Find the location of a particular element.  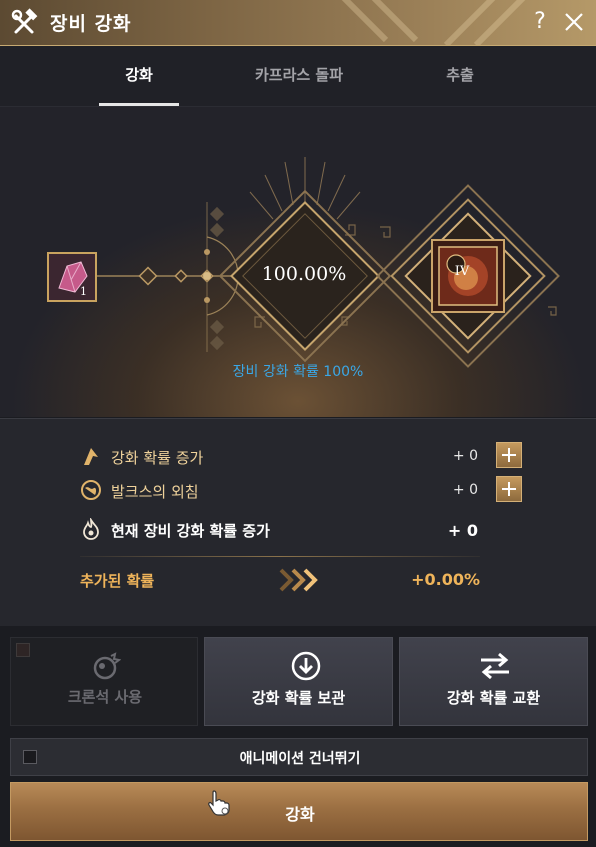

enhance-button: 강화 is located at coordinates (299, 811).